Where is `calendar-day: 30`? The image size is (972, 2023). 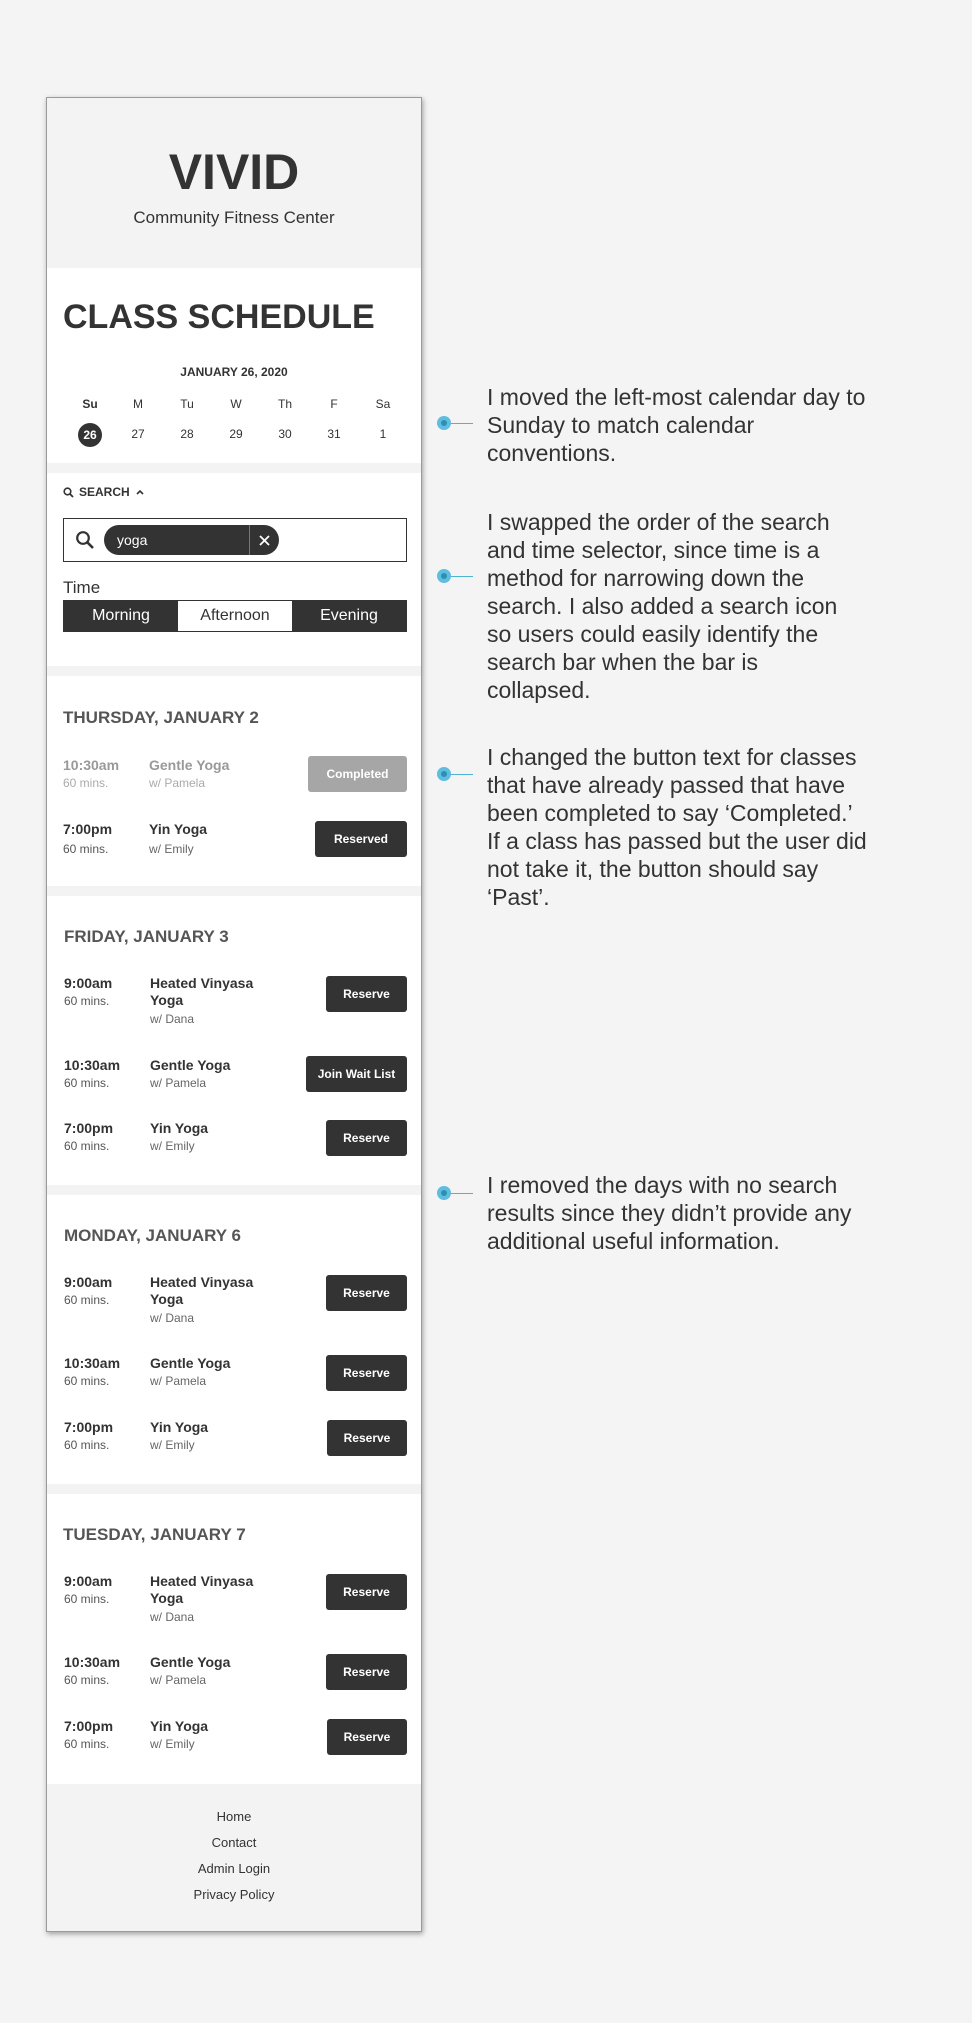 calendar-day: 30 is located at coordinates (285, 434).